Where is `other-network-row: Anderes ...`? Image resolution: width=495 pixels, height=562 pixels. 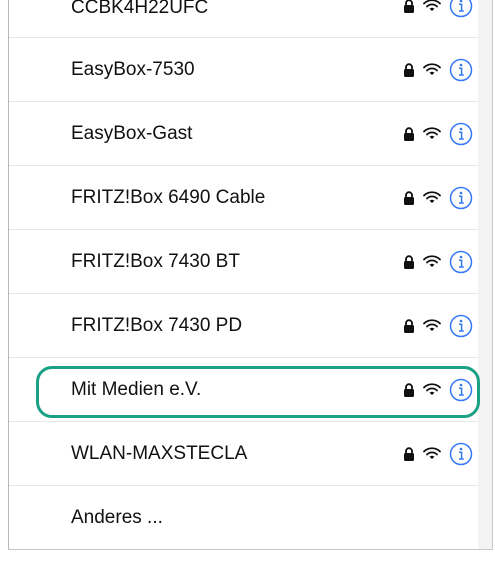
other-network-row: Anderes ... is located at coordinates (243, 518).